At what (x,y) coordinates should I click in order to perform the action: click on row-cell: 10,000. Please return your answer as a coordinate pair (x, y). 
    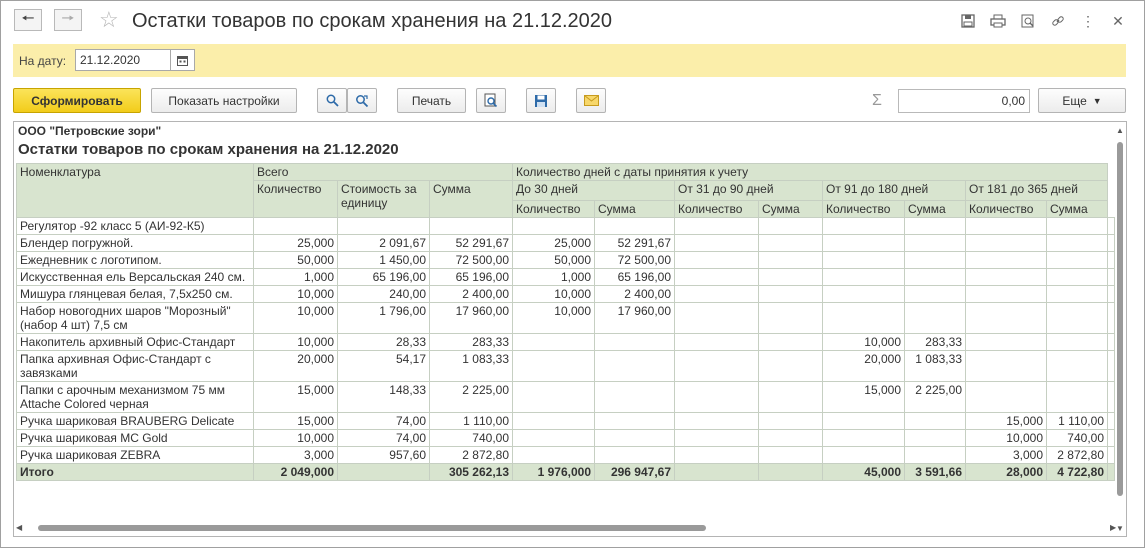
    Looking at the image, I should click on (295, 438).